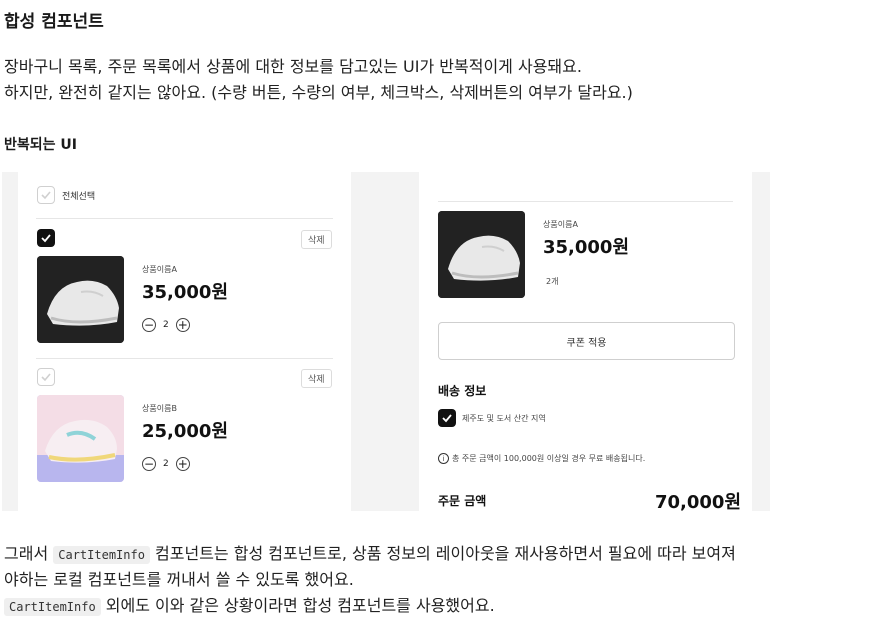 The width and height of the screenshot is (874, 637). Describe the element at coordinates (179, 579) in the screenshot. I see `footer-line-2: 야하는 로컬 컴포넌트를 꺼내서 쓸 수 있도록 했어요.` at that location.